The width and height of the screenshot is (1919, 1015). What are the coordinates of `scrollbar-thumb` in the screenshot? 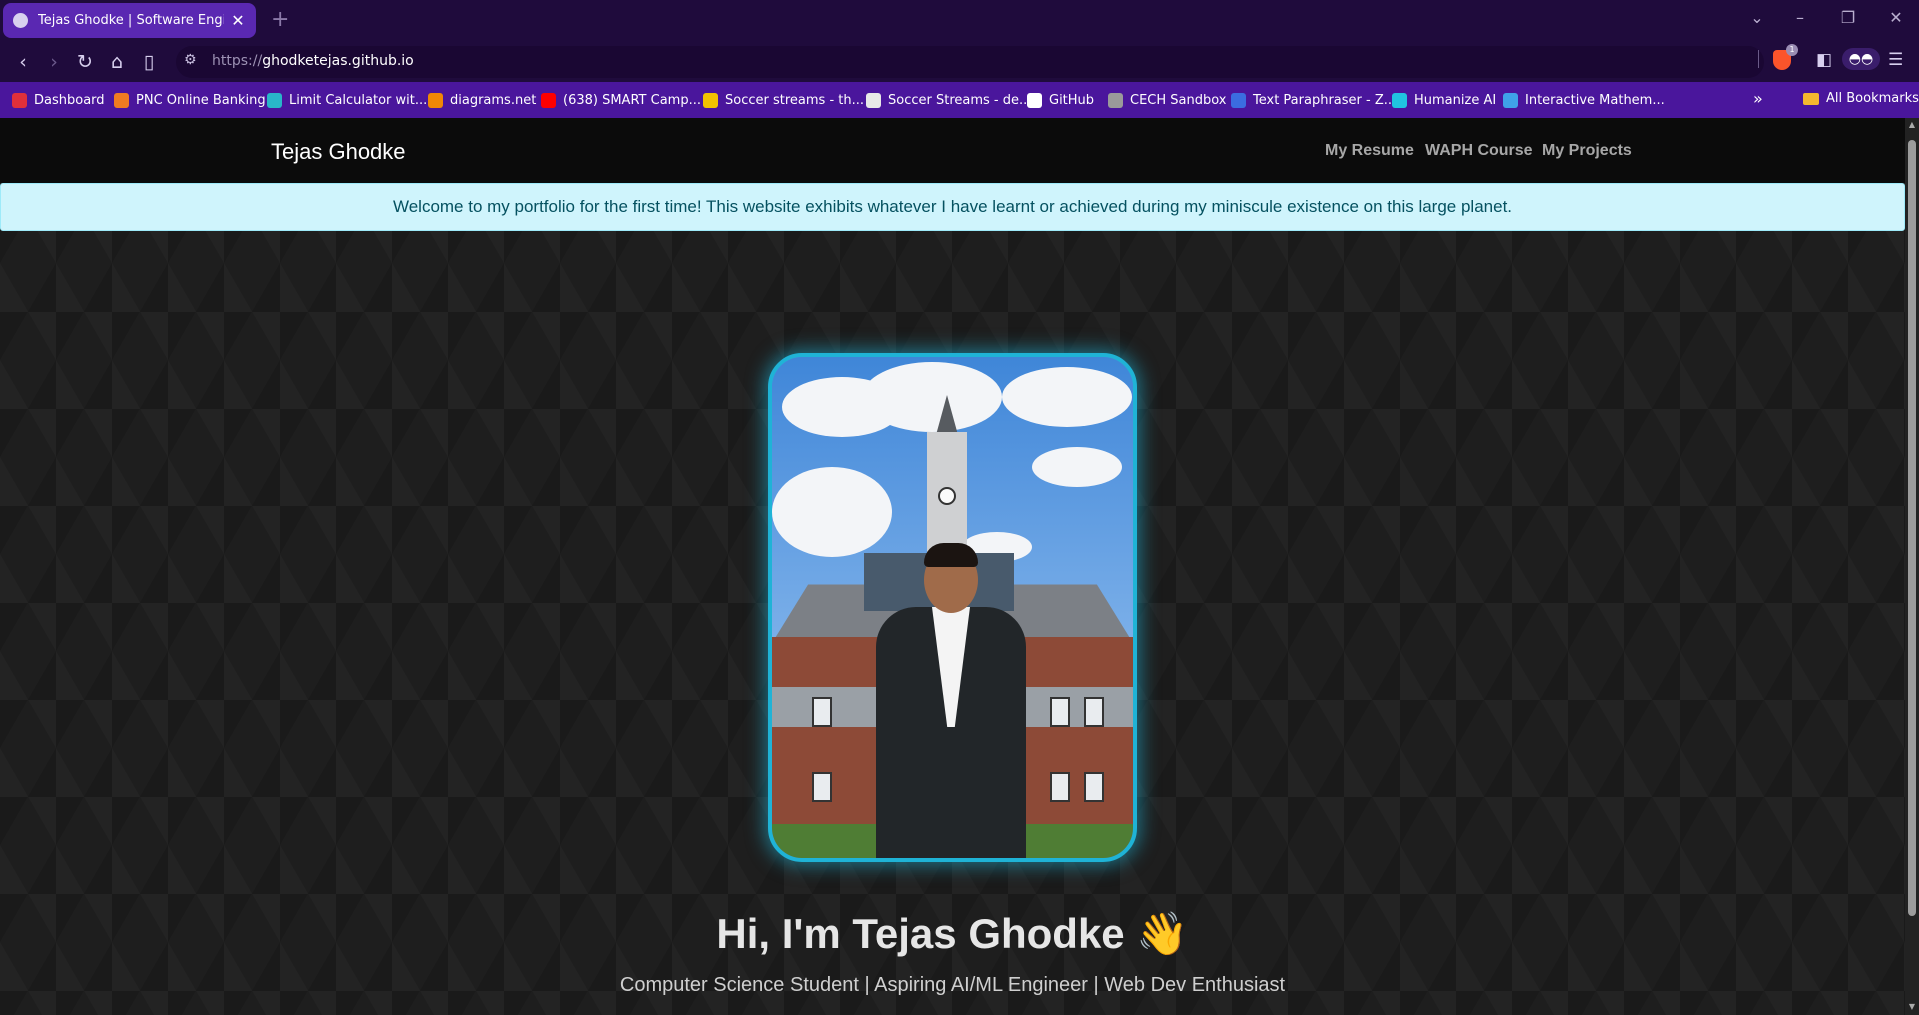 It's located at (1912, 528).